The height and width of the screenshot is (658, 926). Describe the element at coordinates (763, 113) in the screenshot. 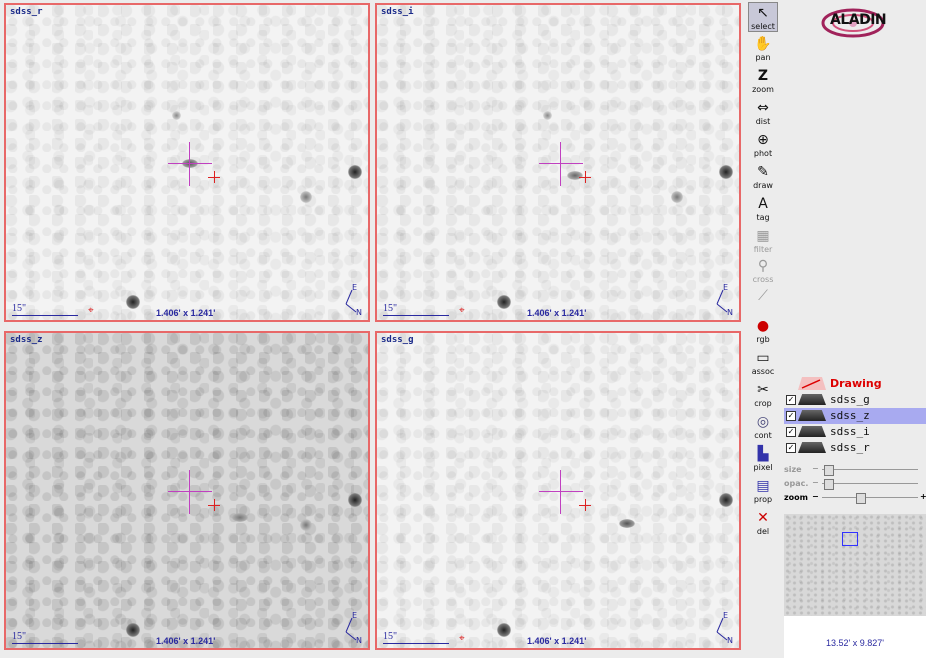

I see `tool-dist: ⇔ dist` at that location.